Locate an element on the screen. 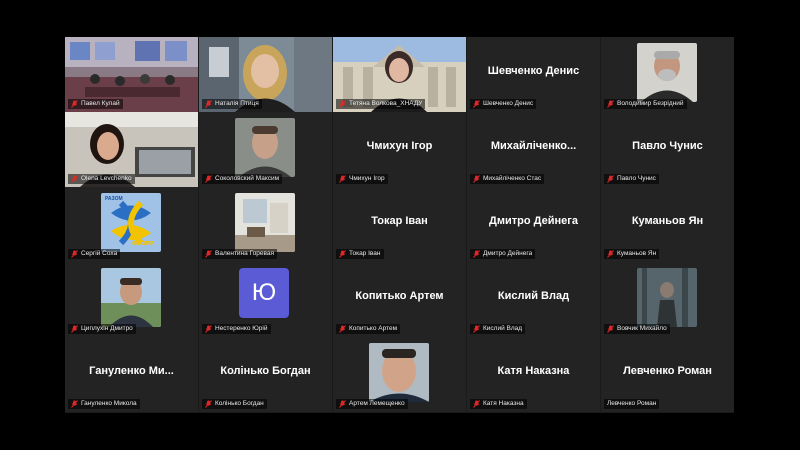  participant-tile: Шевченко Денис Шевченко Денис is located at coordinates (533, 74).